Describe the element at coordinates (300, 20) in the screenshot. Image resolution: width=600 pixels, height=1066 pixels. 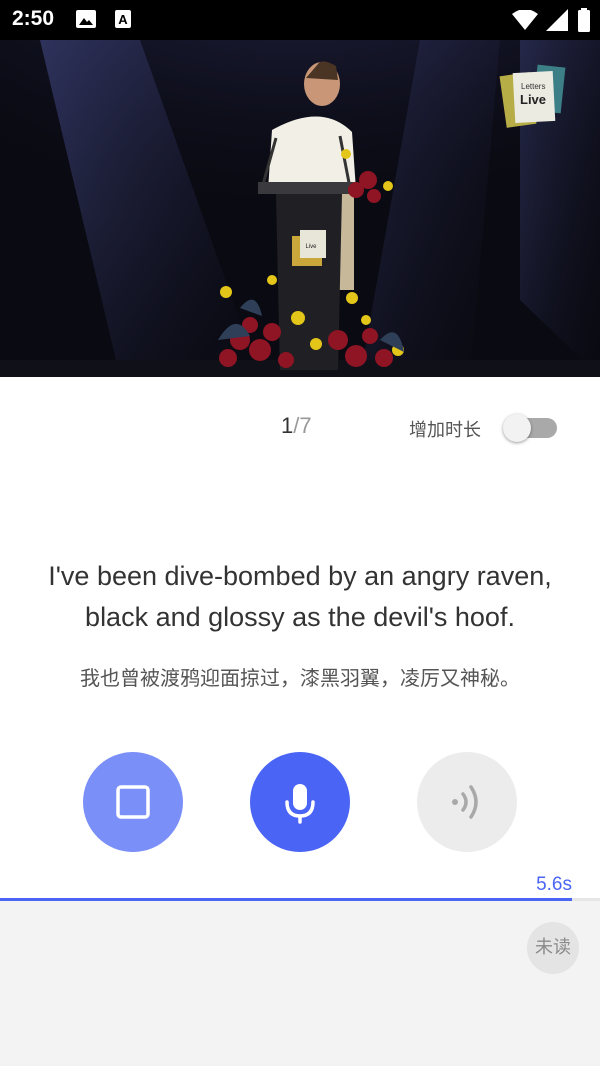
I see `status-bar: 2:50 A` at that location.